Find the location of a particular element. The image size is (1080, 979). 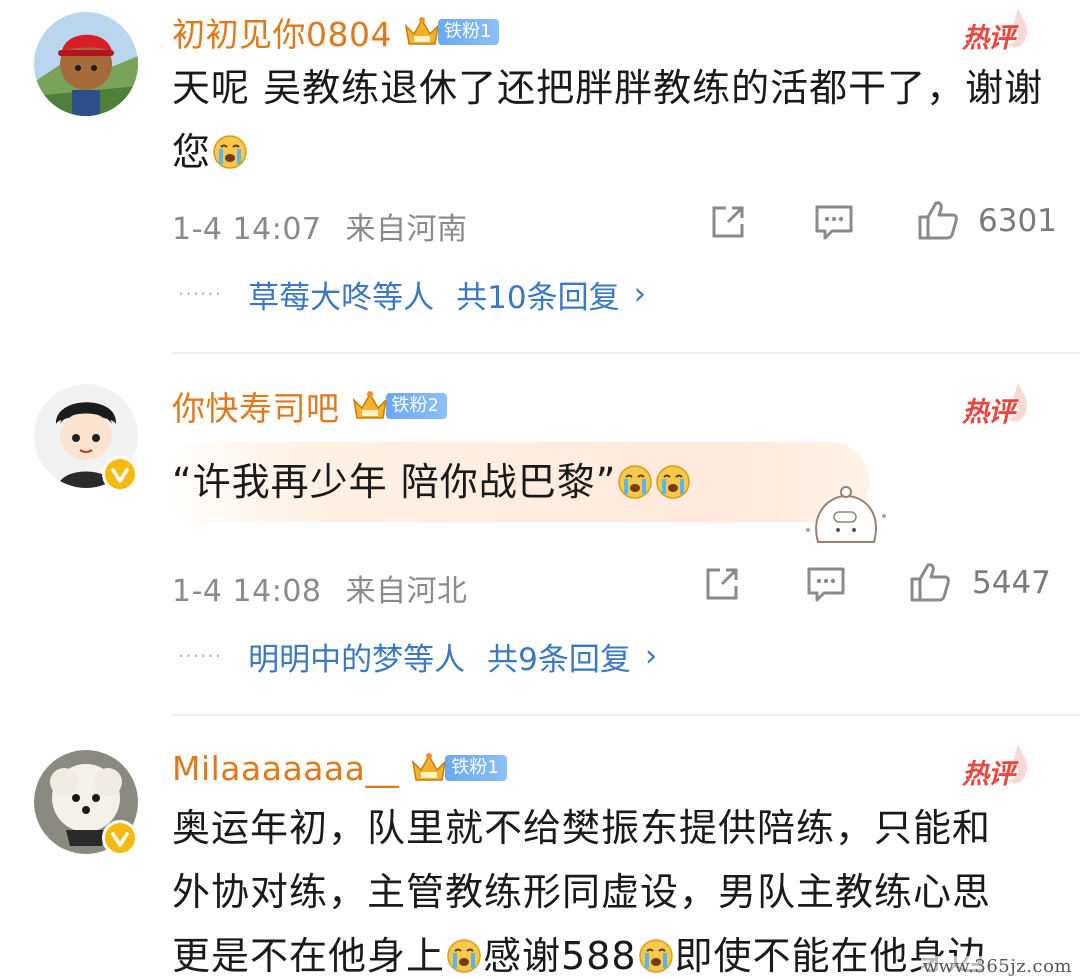

location: 来自河北 is located at coordinates (406, 591).